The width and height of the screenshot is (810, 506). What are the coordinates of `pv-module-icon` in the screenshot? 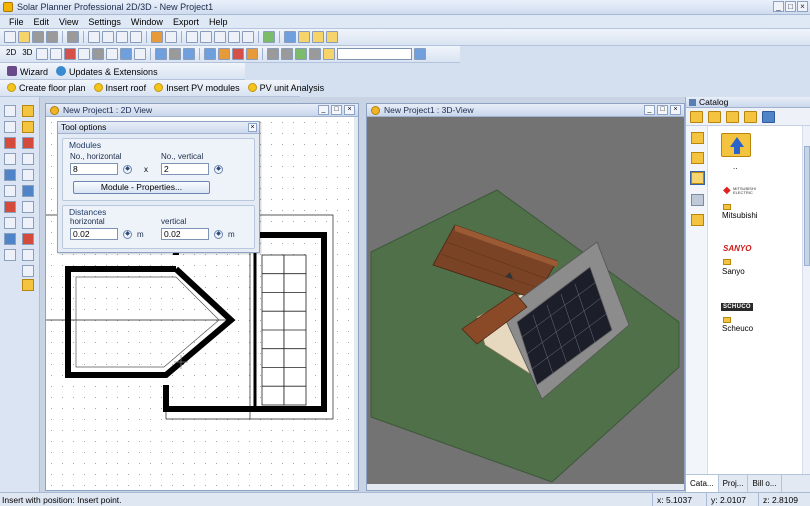 It's located at (28, 127).